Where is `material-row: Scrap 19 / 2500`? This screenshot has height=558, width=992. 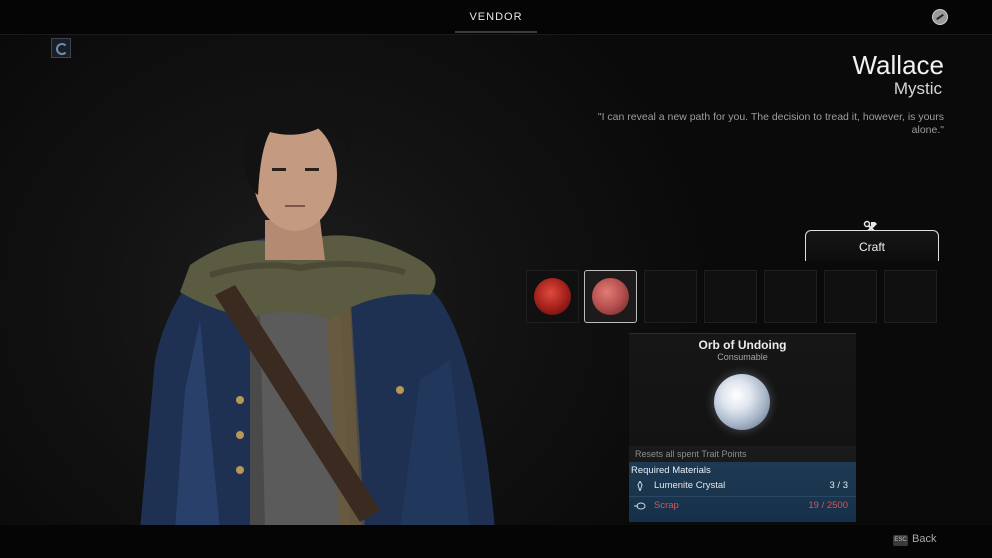
material-row: Scrap 19 / 2500 is located at coordinates (742, 506).